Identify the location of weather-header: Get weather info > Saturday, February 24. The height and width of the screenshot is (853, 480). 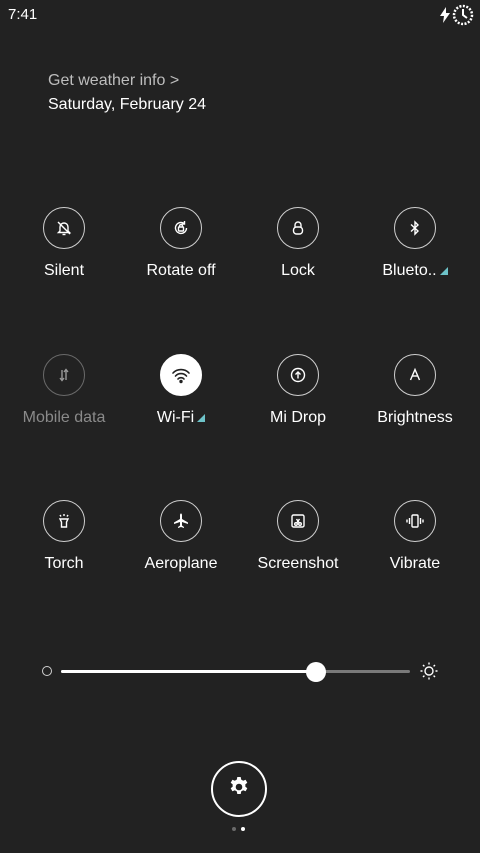
(127, 93).